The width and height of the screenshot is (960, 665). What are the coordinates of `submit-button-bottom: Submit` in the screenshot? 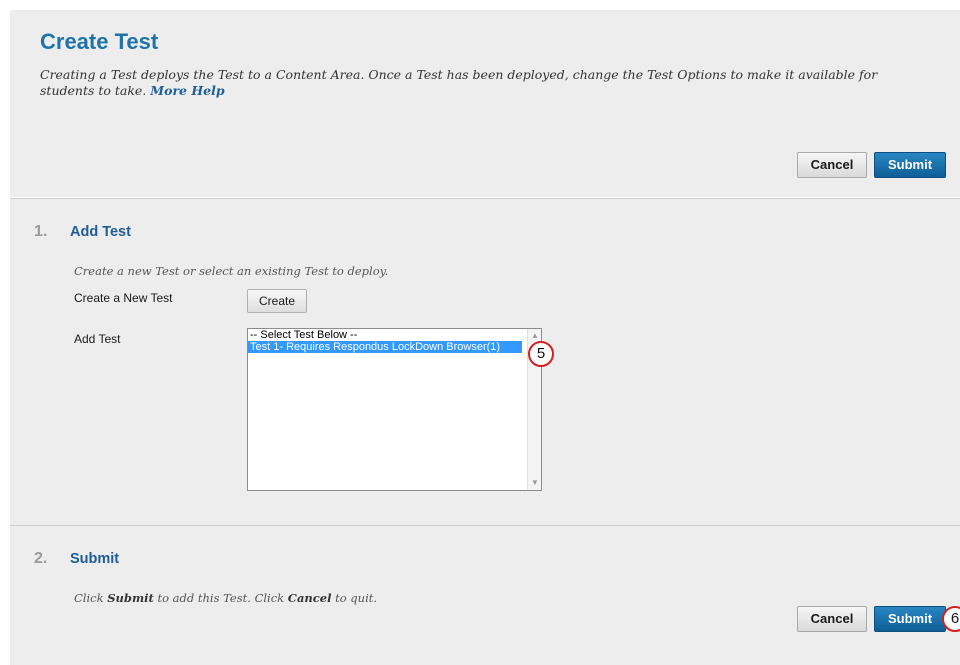 It's located at (910, 619).